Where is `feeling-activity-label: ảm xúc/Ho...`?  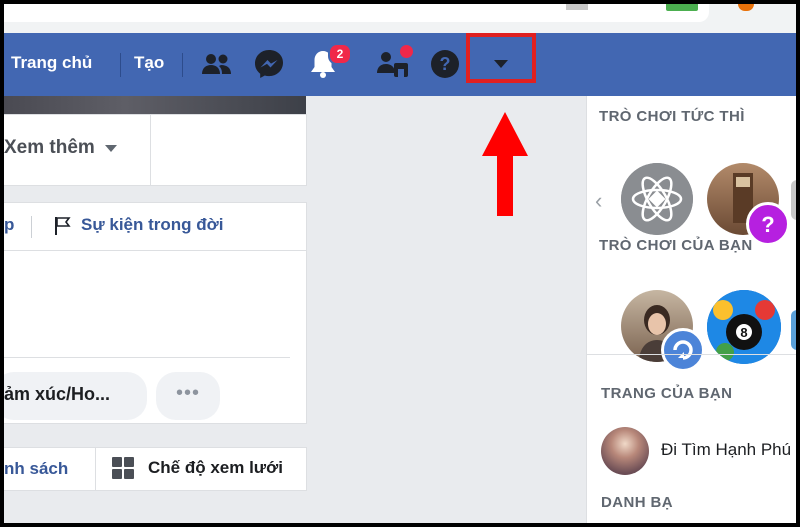 feeling-activity-label: ảm xúc/Ho... is located at coordinates (57, 394).